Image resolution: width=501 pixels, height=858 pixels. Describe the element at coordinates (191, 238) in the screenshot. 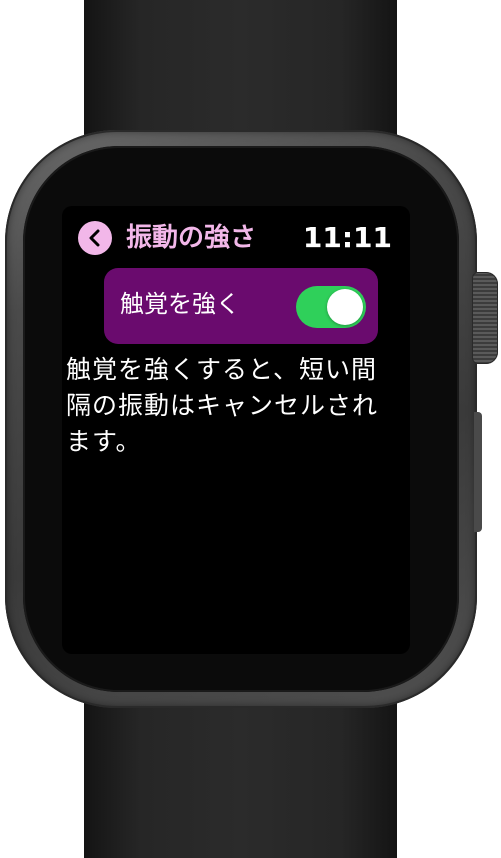

I see `page-title: 振動の強さ` at that location.